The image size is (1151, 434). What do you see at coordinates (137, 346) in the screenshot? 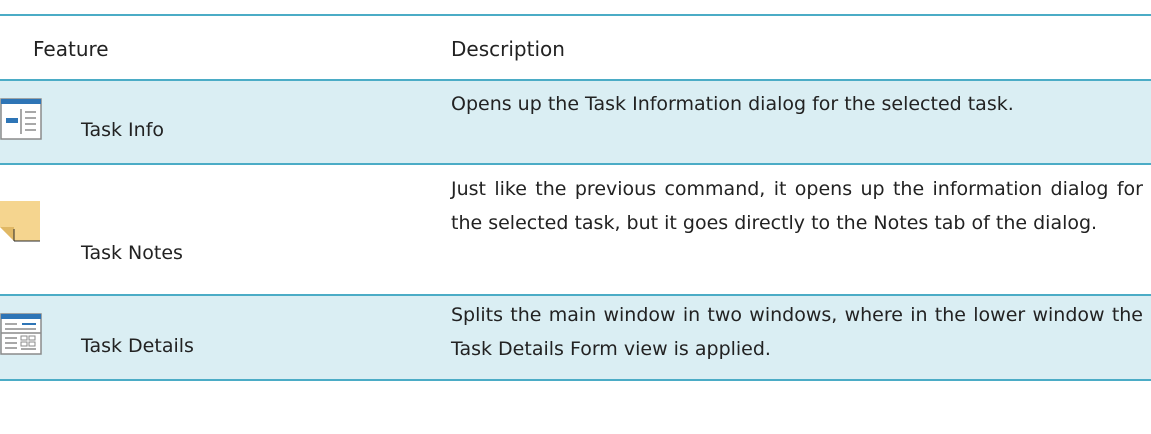
I see `feature-label: Task Details` at bounding box center [137, 346].